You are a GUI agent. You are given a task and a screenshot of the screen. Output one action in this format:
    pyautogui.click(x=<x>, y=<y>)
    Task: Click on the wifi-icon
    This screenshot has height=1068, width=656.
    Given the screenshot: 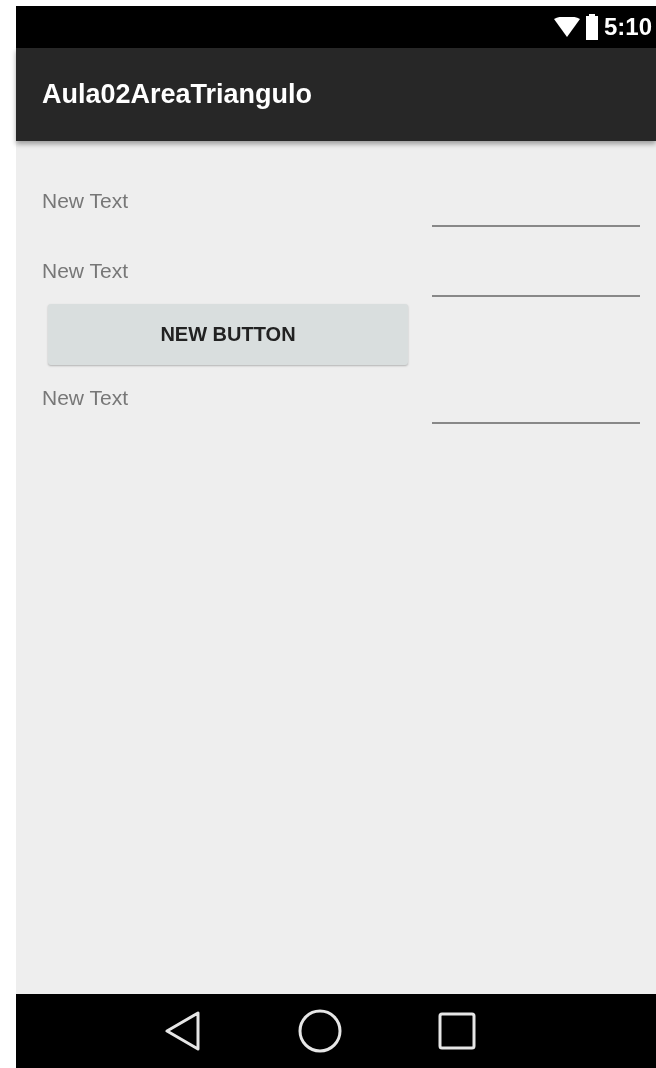 What is the action you would take?
    pyautogui.click(x=566, y=27)
    